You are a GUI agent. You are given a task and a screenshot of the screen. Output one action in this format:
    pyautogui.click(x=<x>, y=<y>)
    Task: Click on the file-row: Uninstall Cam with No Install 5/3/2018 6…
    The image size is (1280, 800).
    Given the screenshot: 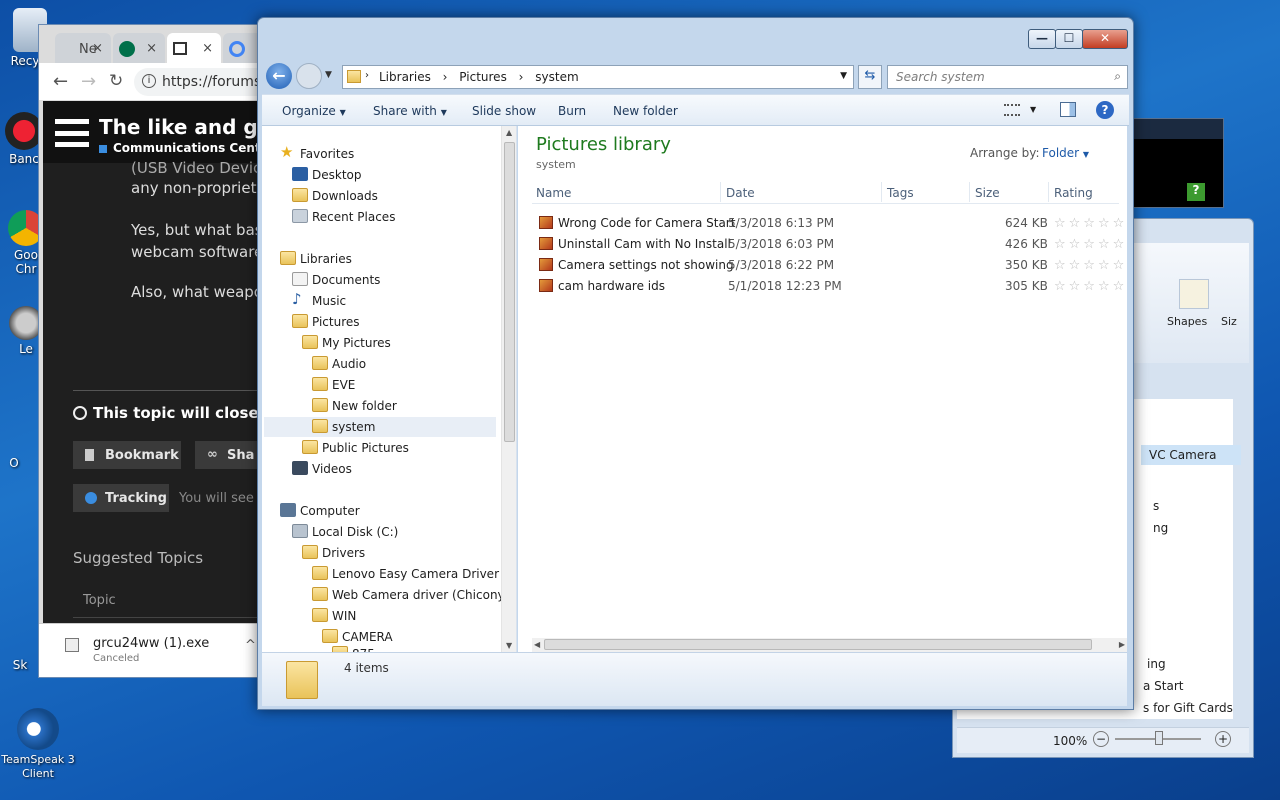 What is the action you would take?
    pyautogui.click(x=831, y=244)
    